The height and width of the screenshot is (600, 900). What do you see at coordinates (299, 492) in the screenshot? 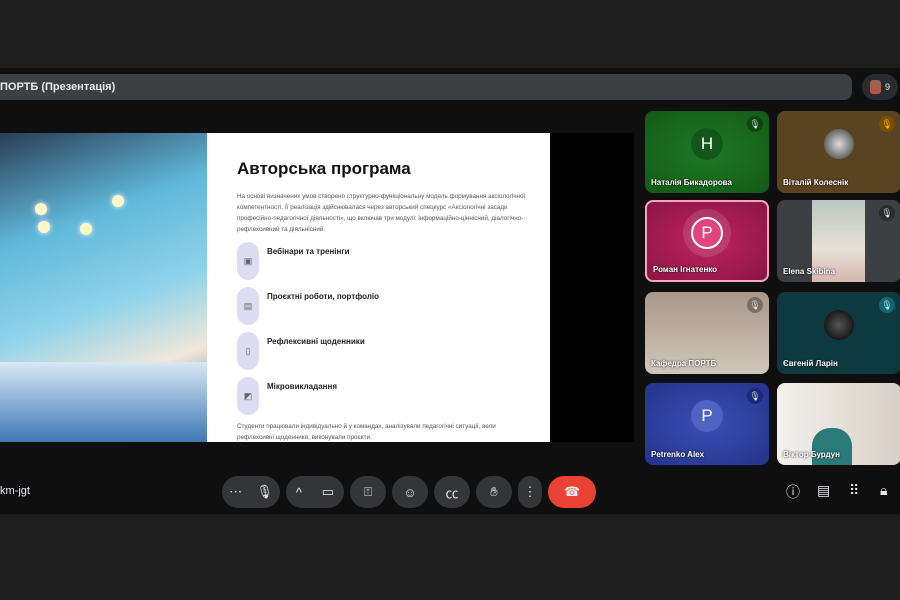
I see `chevron-up-icon: ^` at bounding box center [299, 492].